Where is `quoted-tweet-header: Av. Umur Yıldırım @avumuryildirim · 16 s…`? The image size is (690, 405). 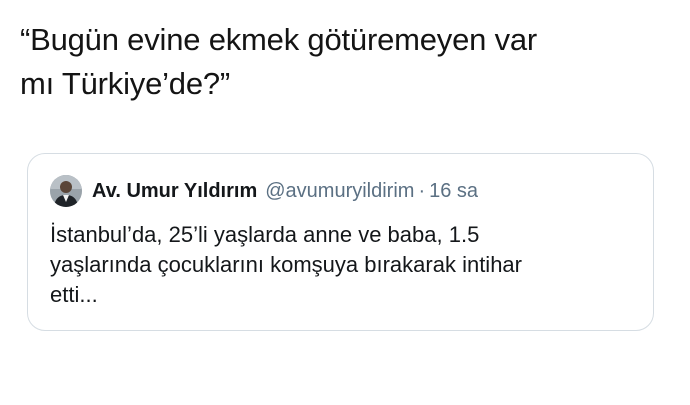
quoted-tweet-header: Av. Umur Yıldırım @avumuryildirim · 16 s… is located at coordinates (264, 191).